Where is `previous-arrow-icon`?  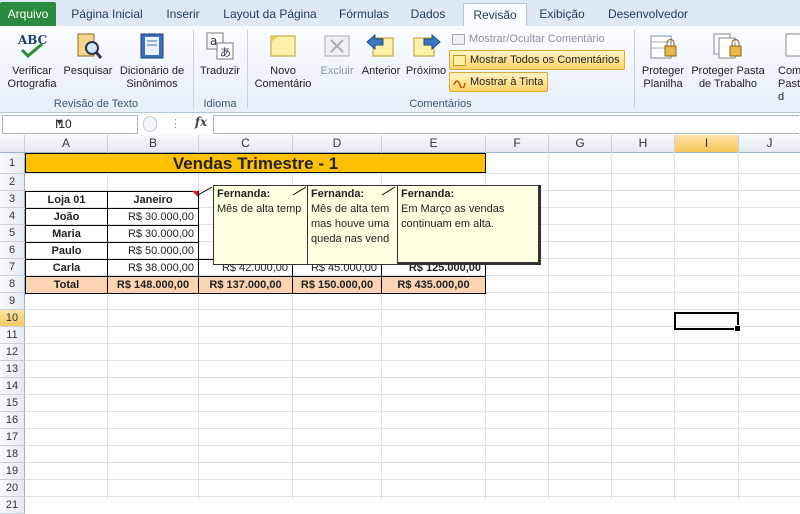 previous-arrow-icon is located at coordinates (381, 46).